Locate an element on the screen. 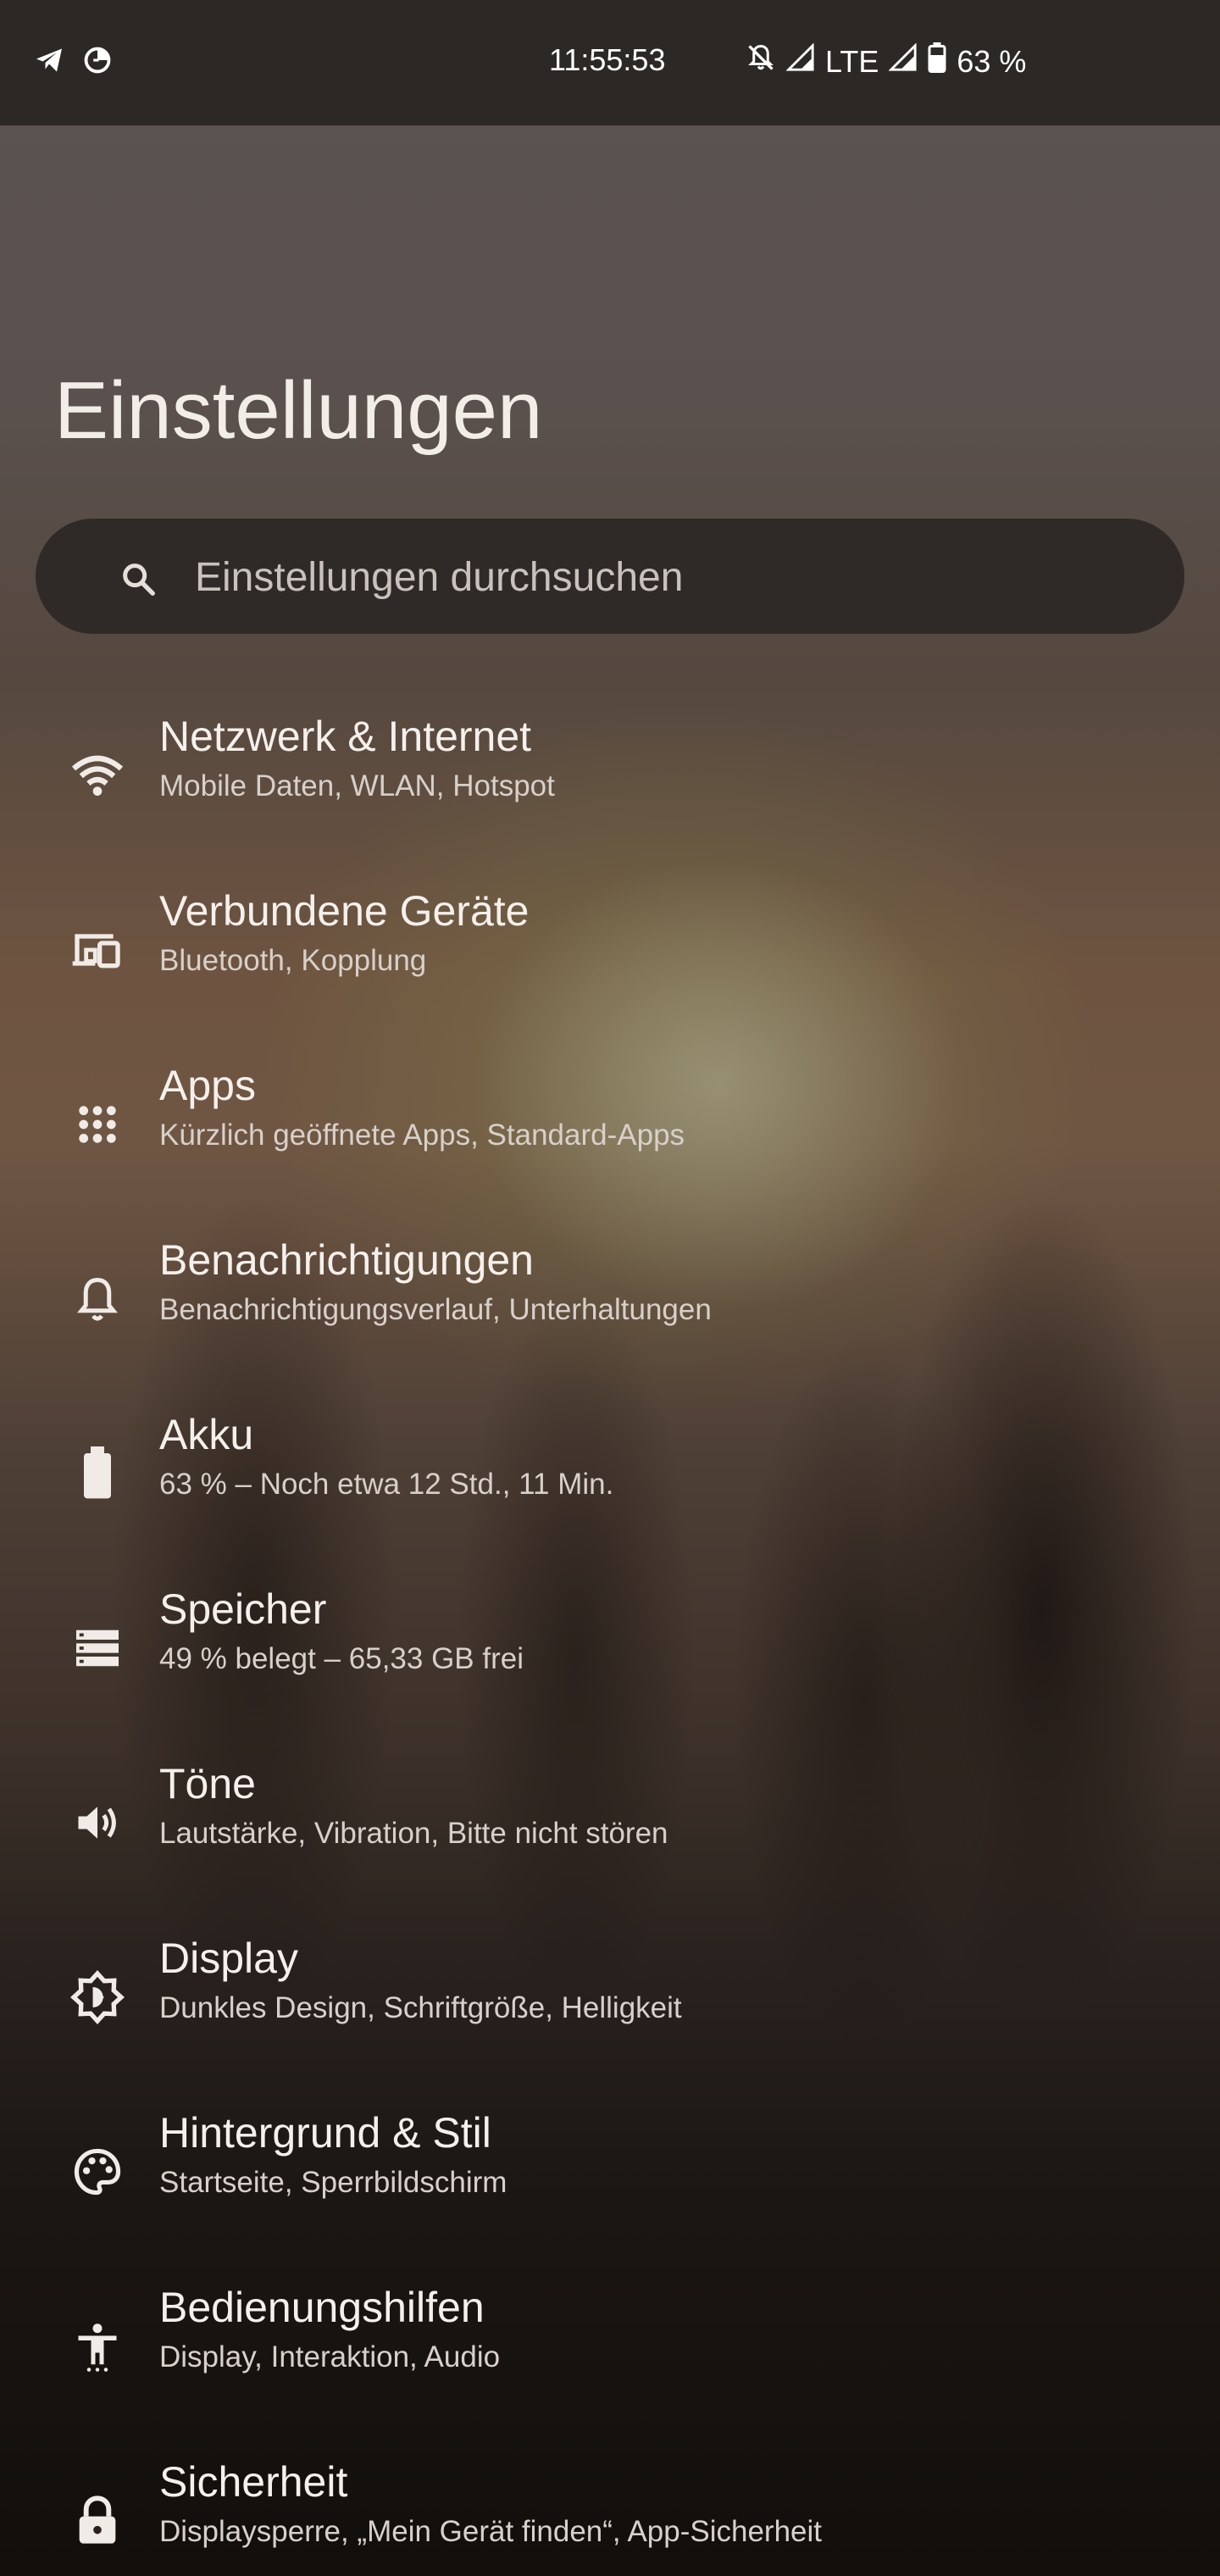 The width and height of the screenshot is (1220, 2576). settings-item-subtitle: Display, Interaktion, Audio is located at coordinates (330, 2356).